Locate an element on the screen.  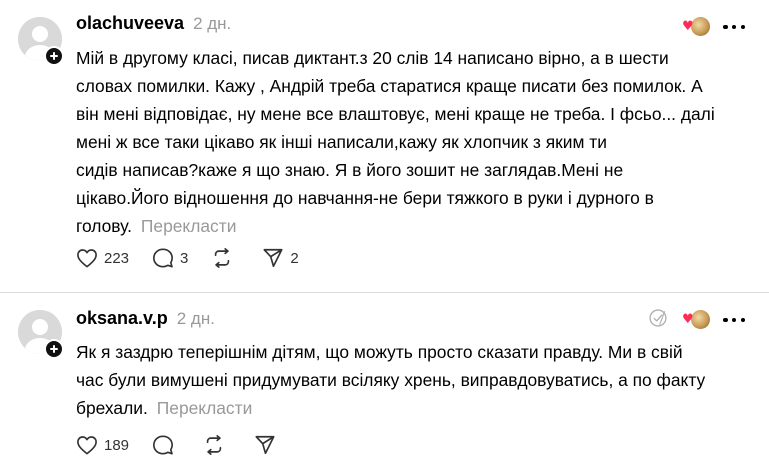
comment-text-tail: брехали. is located at coordinates (112, 408).